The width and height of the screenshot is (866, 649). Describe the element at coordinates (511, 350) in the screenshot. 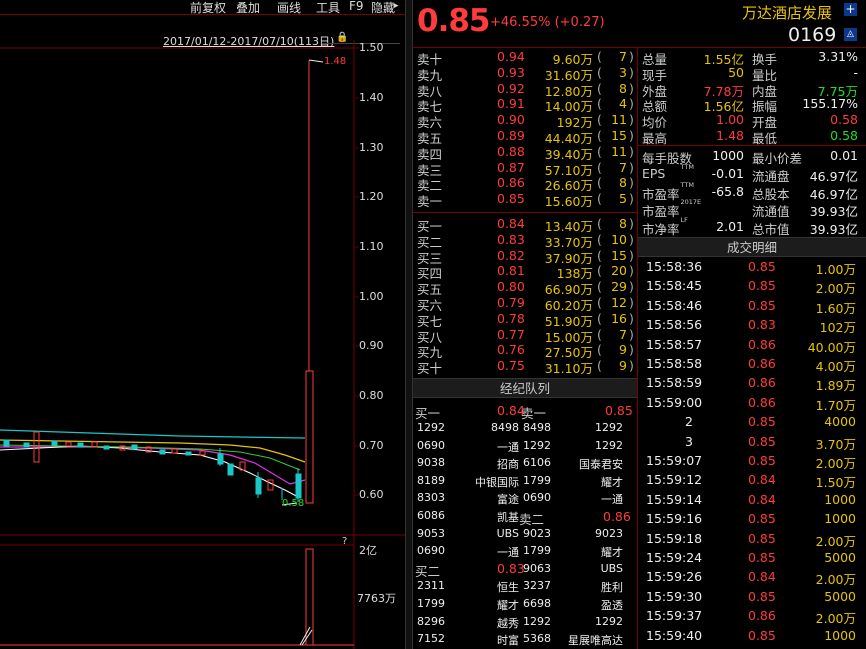

I see `book-price: 0.76` at that location.